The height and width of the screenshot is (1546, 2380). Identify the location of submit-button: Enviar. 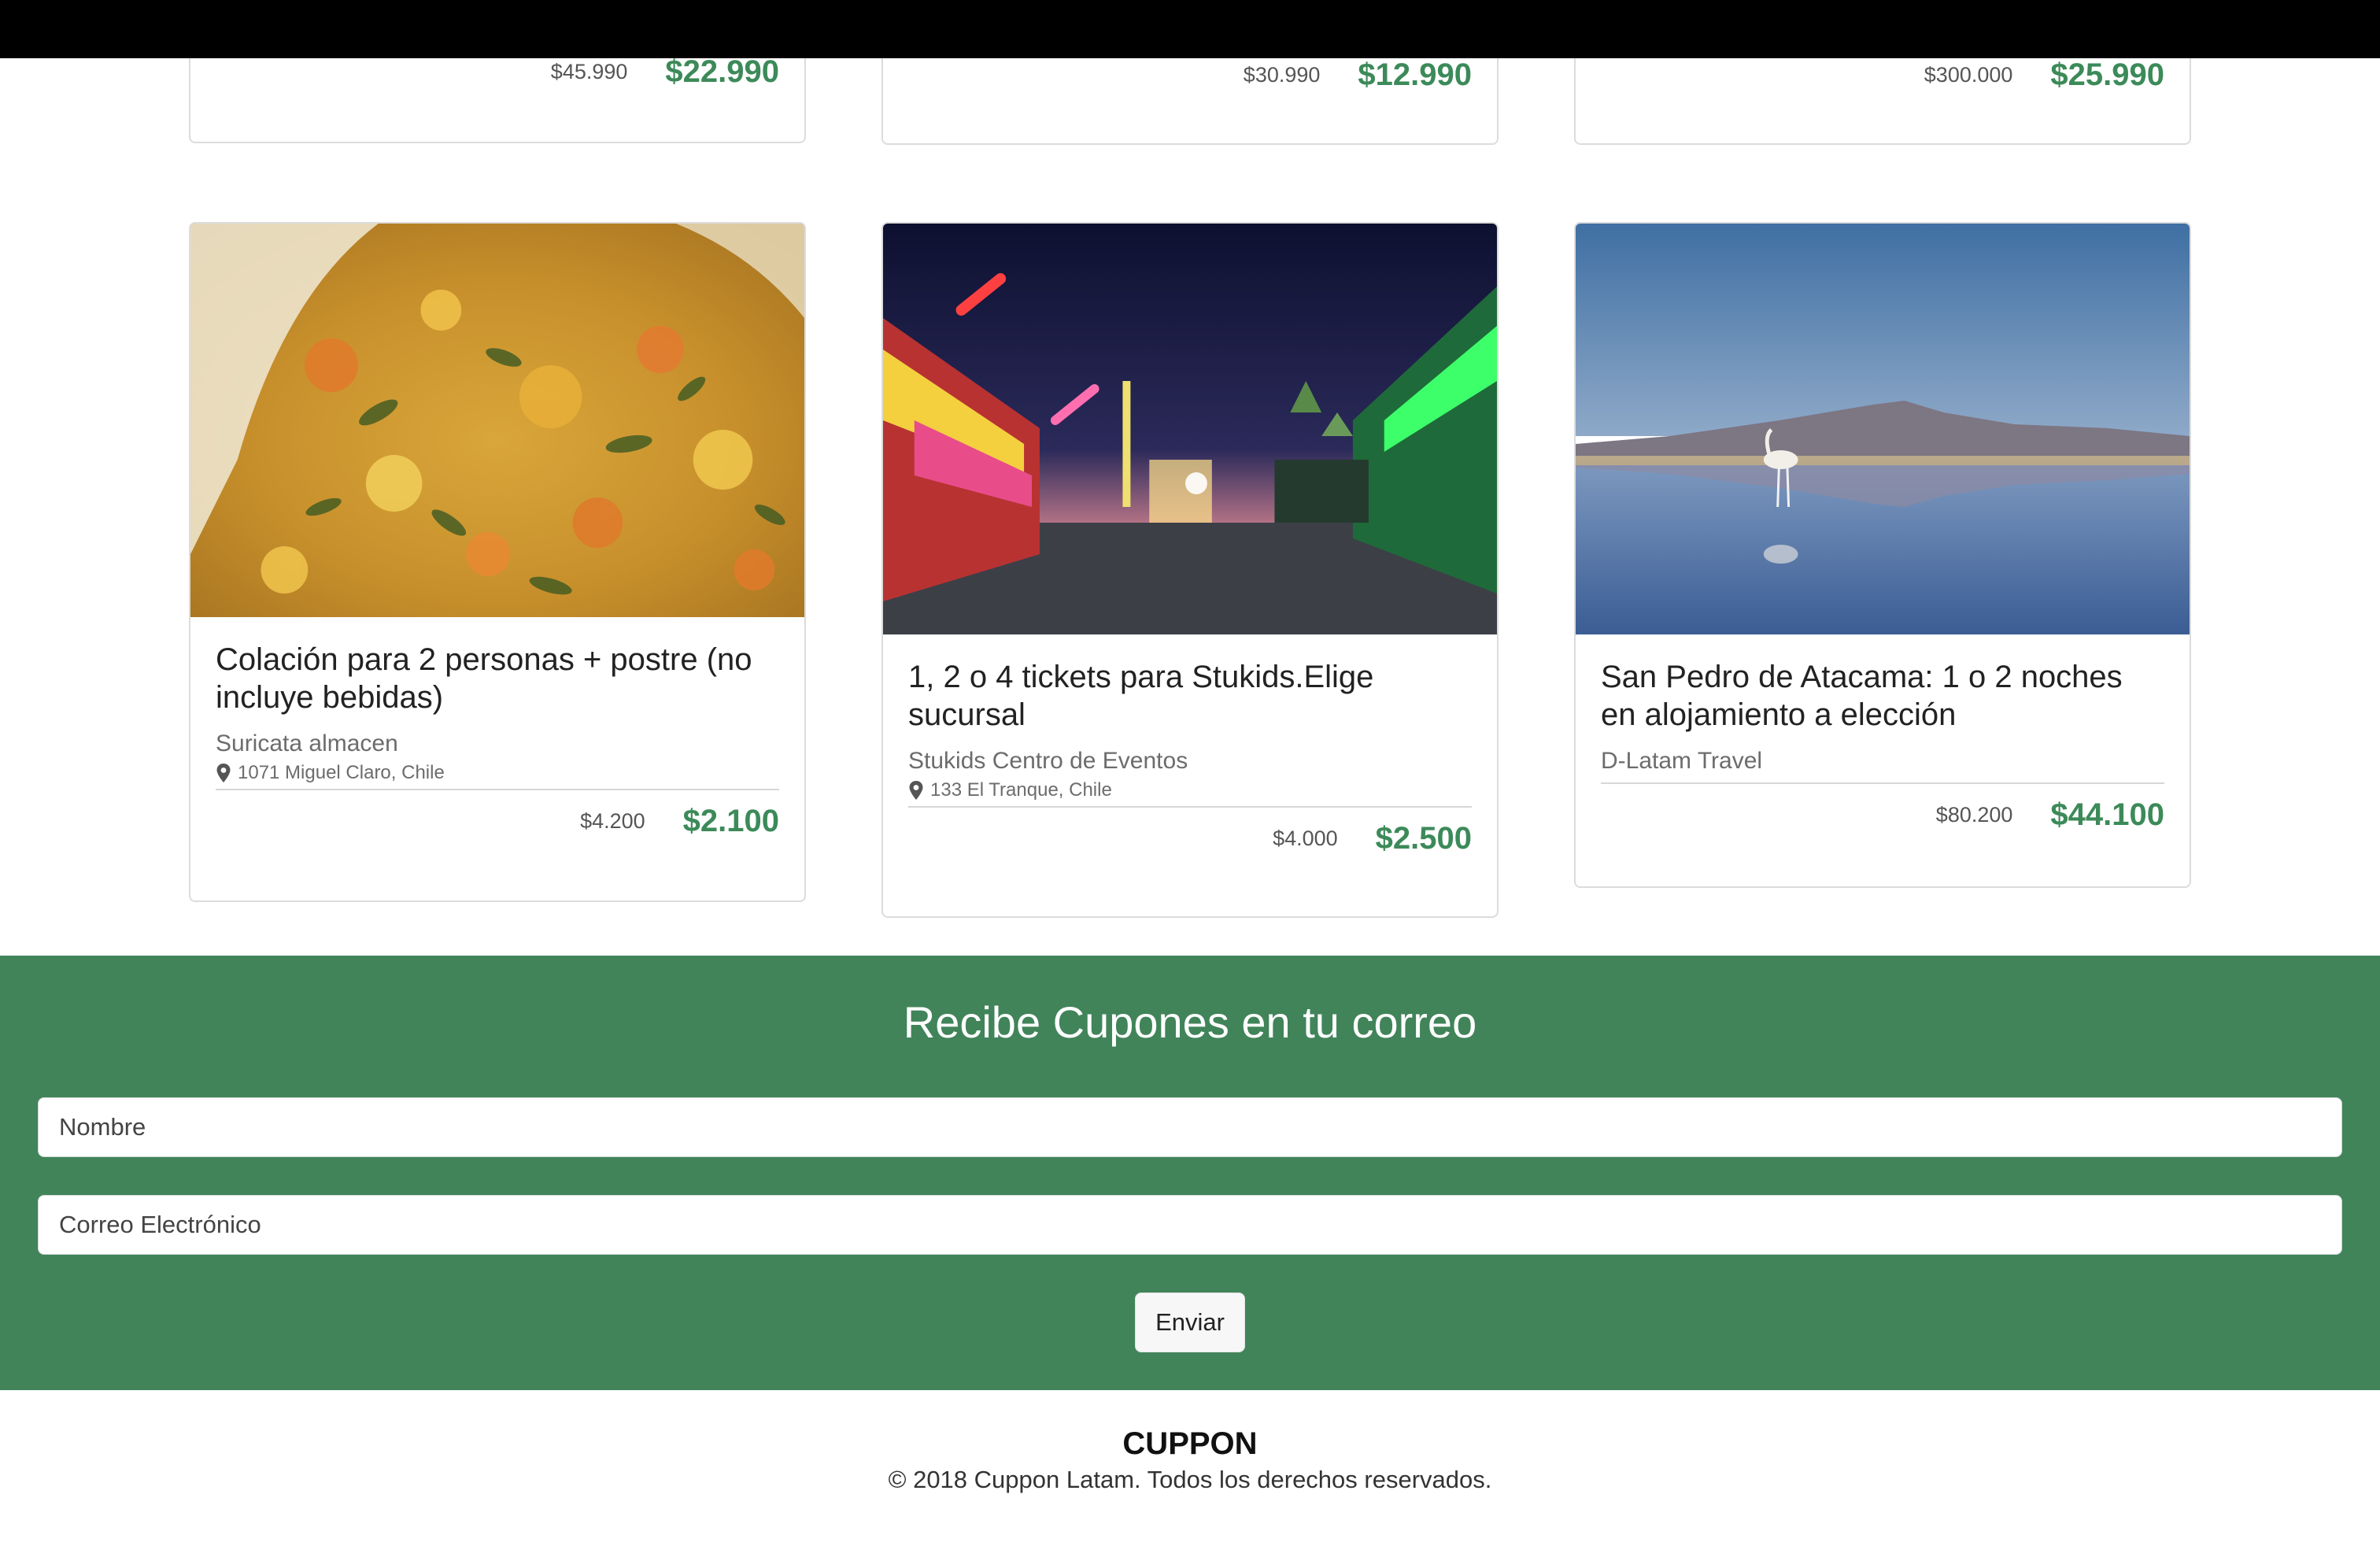
(1190, 1322).